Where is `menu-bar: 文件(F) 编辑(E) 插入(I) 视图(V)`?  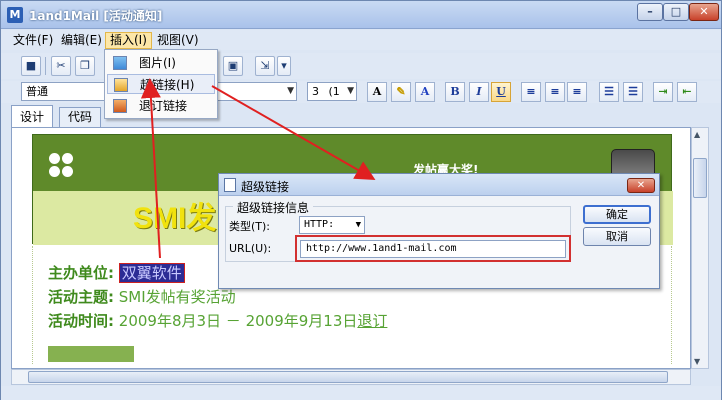
menu-bar: 文件(F) 编辑(E) 插入(I) 视图(V) is located at coordinates (361, 40).